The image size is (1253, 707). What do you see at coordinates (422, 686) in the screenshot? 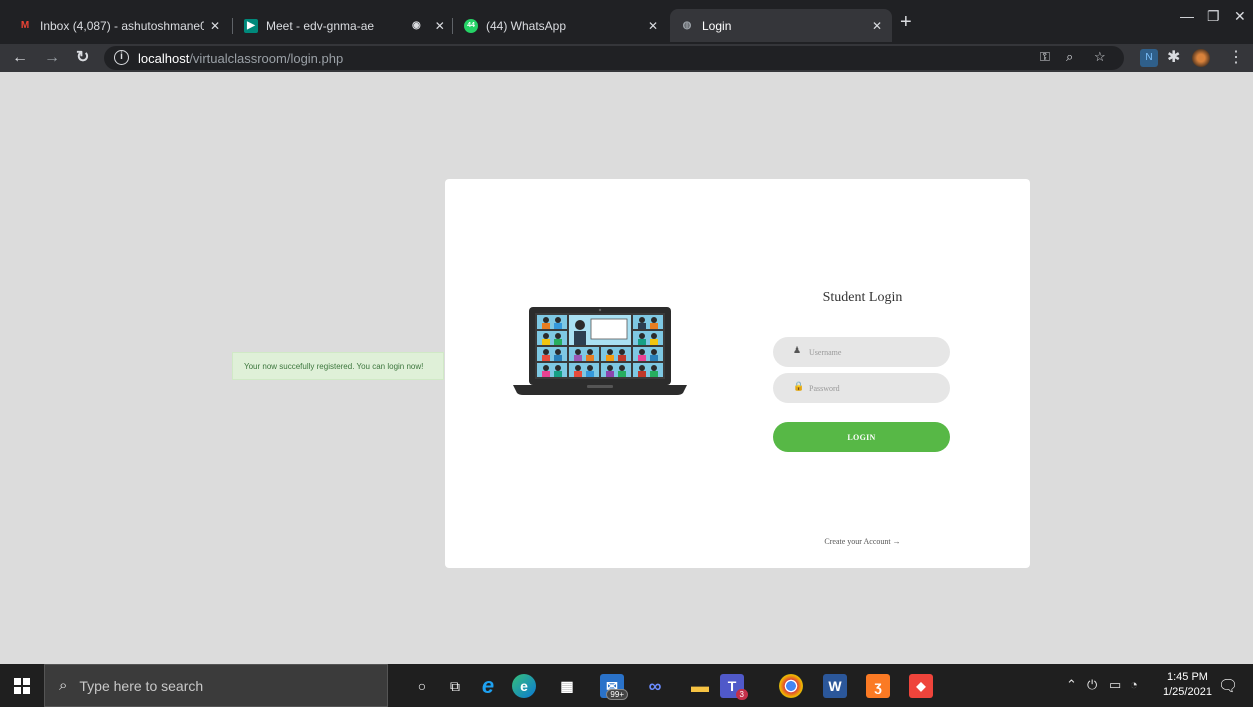
I see `cortana-icon: ○` at bounding box center [422, 686].